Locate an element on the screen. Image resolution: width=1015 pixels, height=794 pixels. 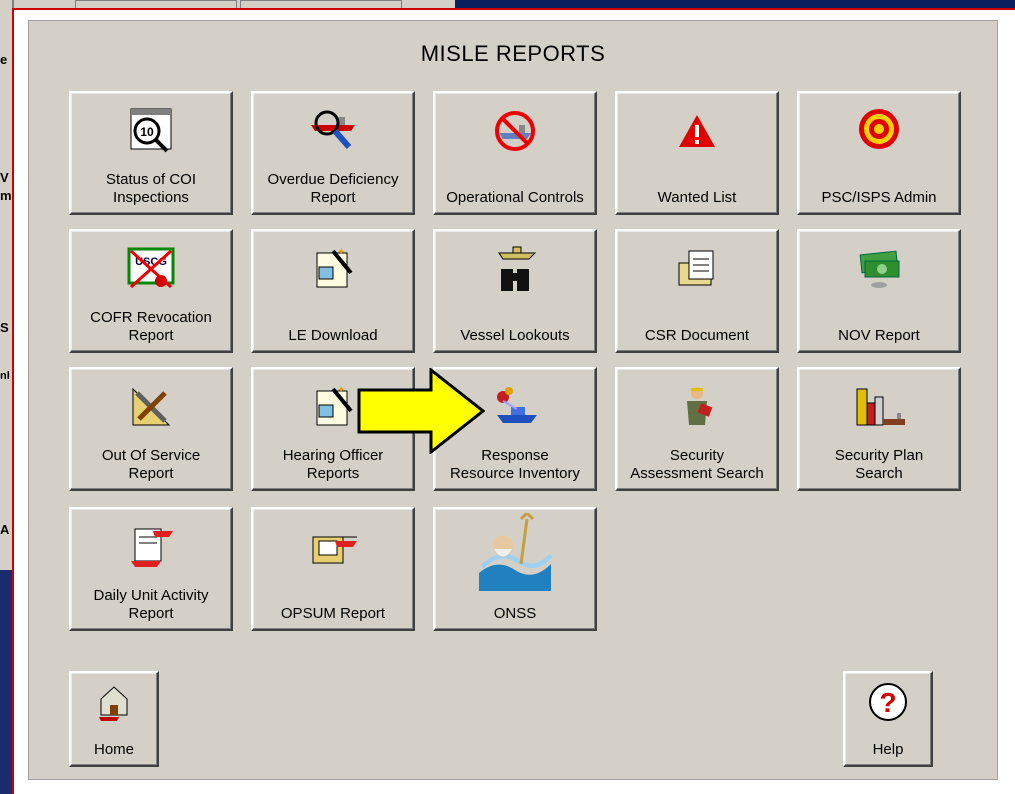
overdue-deficiency-button: Overdue Deficiency Report is located at coordinates (333, 153).